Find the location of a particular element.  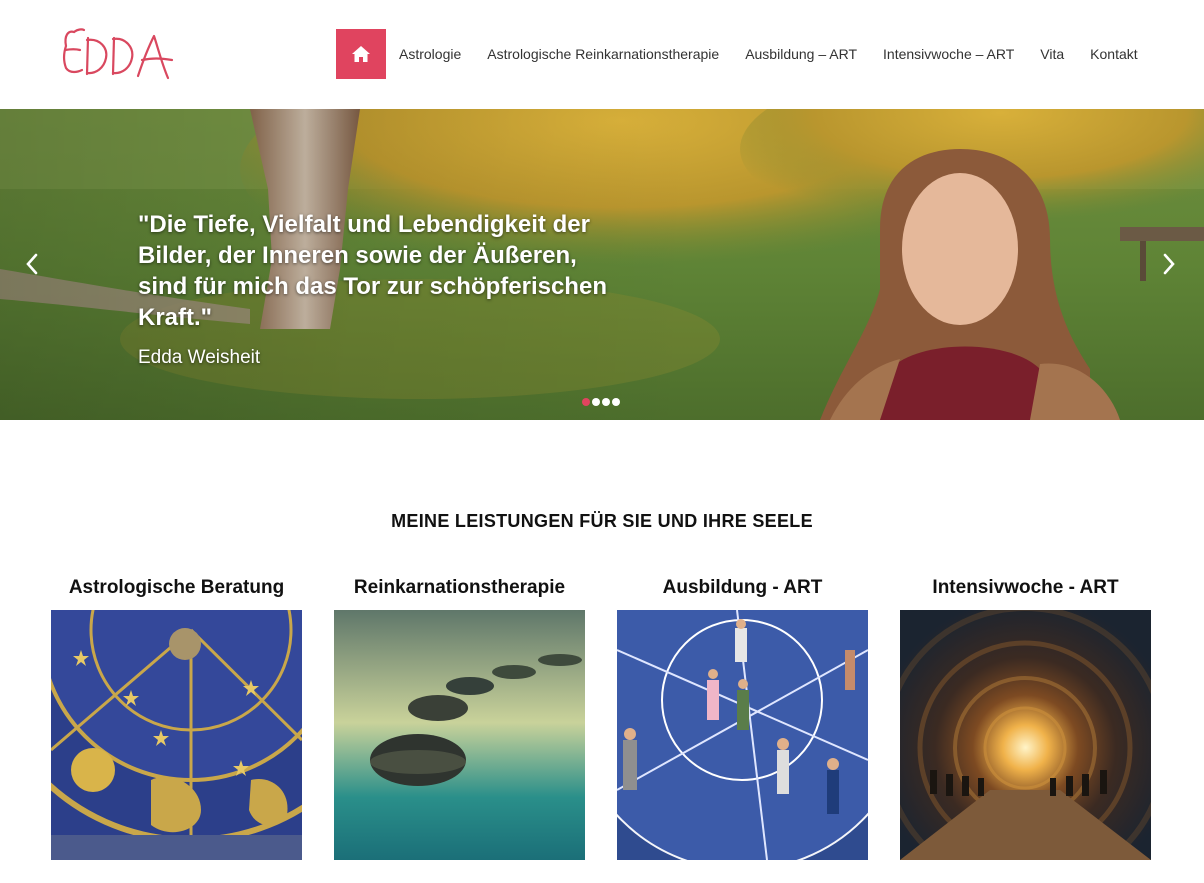

nav-reinkarnationstherapie: Astrologische Reinkarnationstherapie is located at coordinates (603, 54).